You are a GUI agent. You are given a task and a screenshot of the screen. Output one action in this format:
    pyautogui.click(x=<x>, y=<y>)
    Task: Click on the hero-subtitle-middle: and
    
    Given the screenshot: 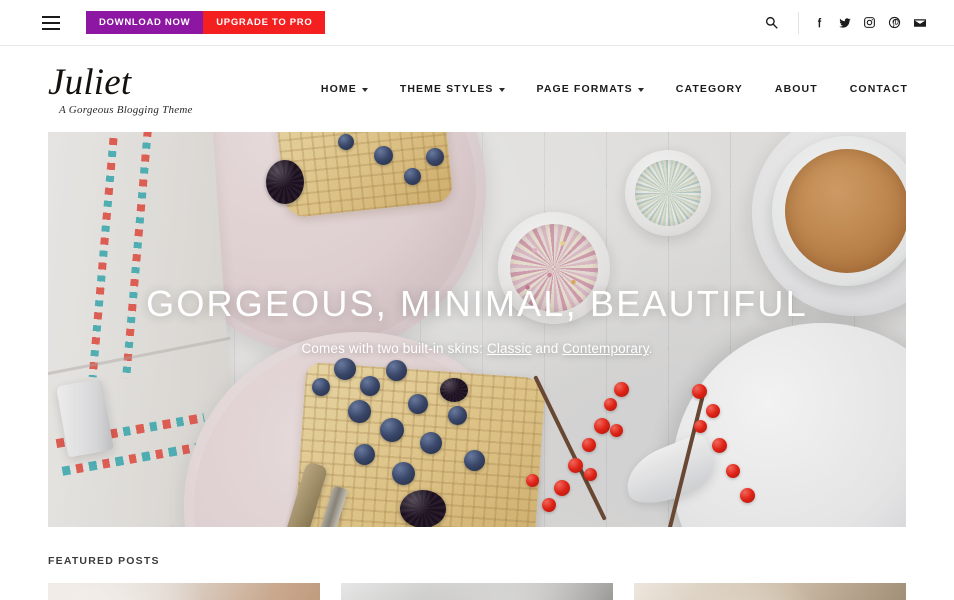 What is the action you would take?
    pyautogui.click(x=547, y=349)
    